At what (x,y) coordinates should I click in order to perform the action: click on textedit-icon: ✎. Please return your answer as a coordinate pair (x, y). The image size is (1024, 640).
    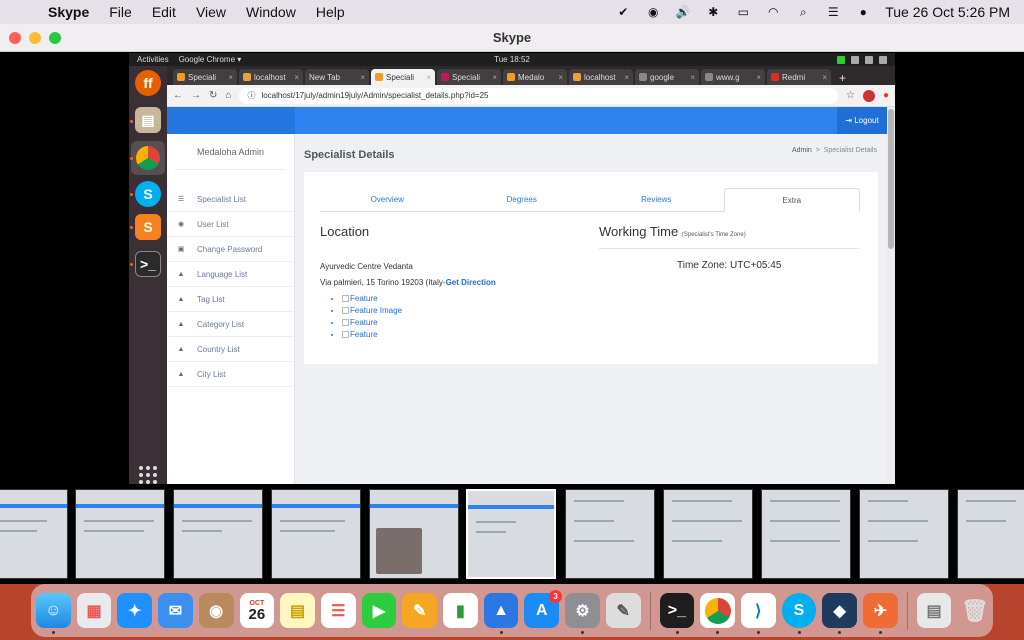
    Looking at the image, I should click on (623, 610).